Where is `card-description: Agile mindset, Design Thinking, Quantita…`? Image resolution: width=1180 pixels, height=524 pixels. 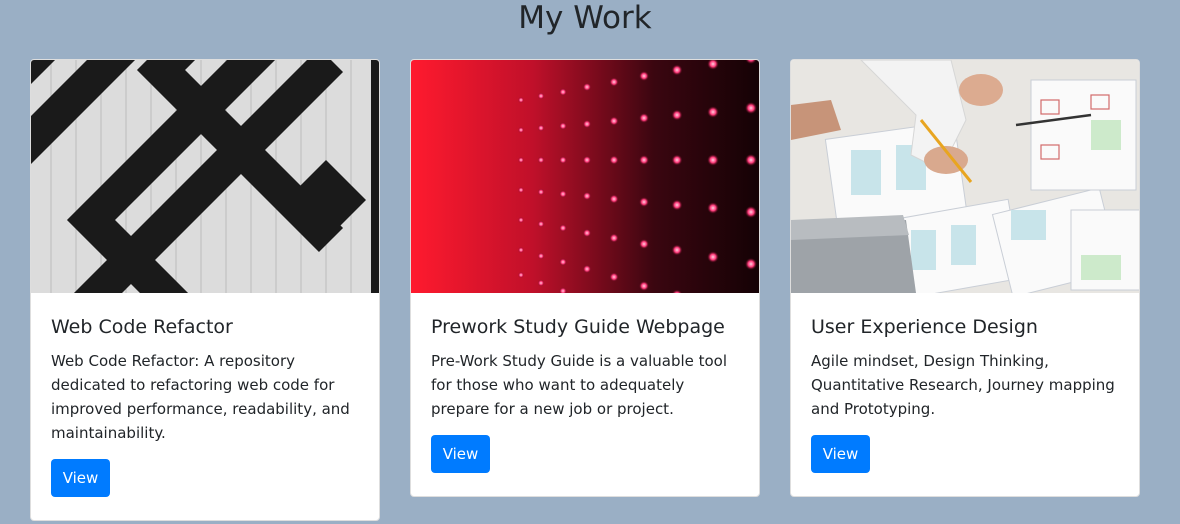 card-description: Agile mindset, Design Thinking, Quantita… is located at coordinates (963, 385).